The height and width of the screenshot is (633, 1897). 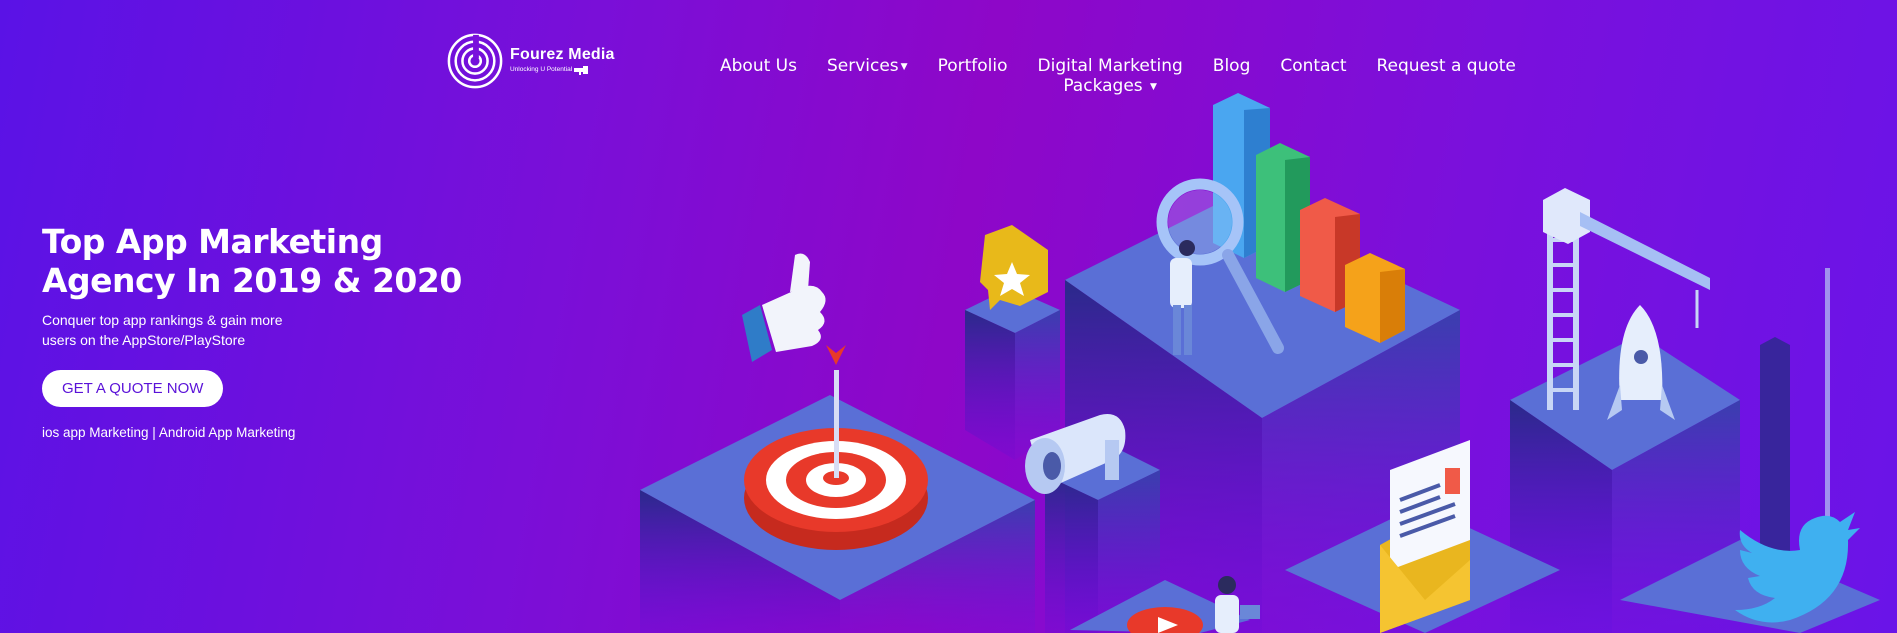 What do you see at coordinates (1425, 536) in the screenshot?
I see `envelope-icon` at bounding box center [1425, 536].